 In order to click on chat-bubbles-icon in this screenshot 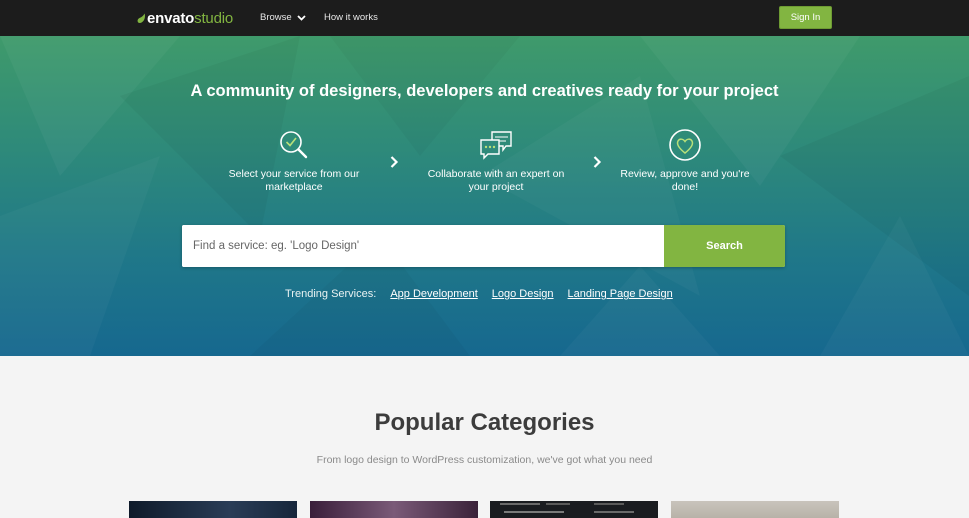, I will do `click(496, 145)`.